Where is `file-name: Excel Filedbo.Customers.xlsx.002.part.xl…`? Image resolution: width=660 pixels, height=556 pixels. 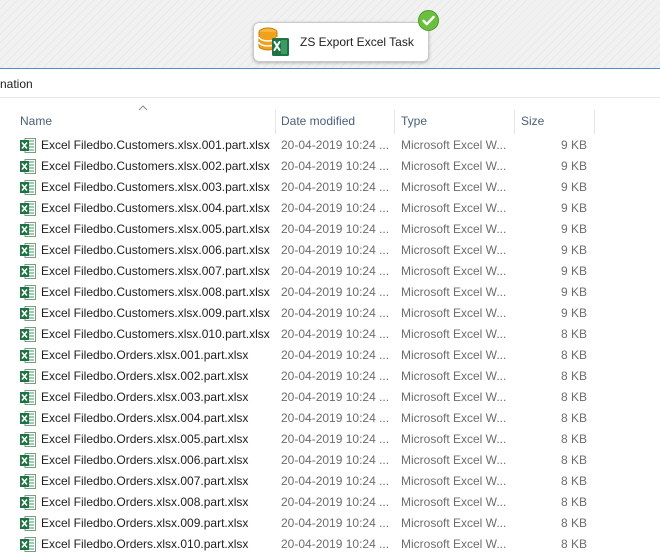 file-name: Excel Filedbo.Customers.xlsx.002.part.xl… is located at coordinates (155, 166).